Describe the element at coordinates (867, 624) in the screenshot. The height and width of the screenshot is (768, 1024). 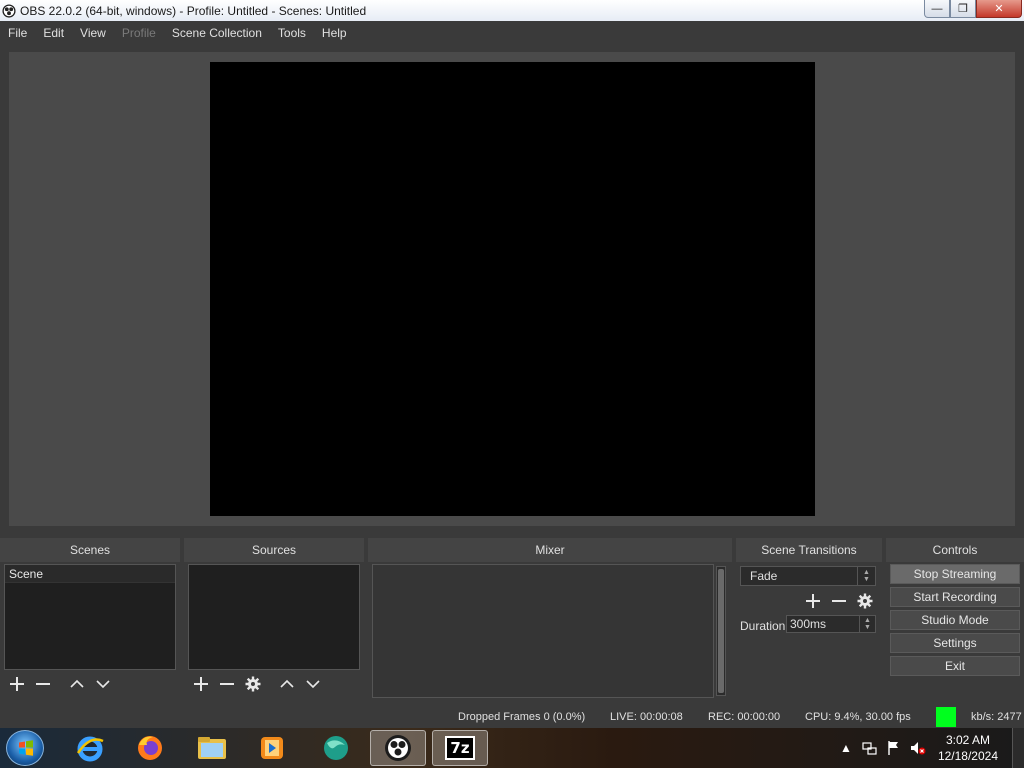
I see `spinner-arrows-icon: ▲ ▼` at that location.